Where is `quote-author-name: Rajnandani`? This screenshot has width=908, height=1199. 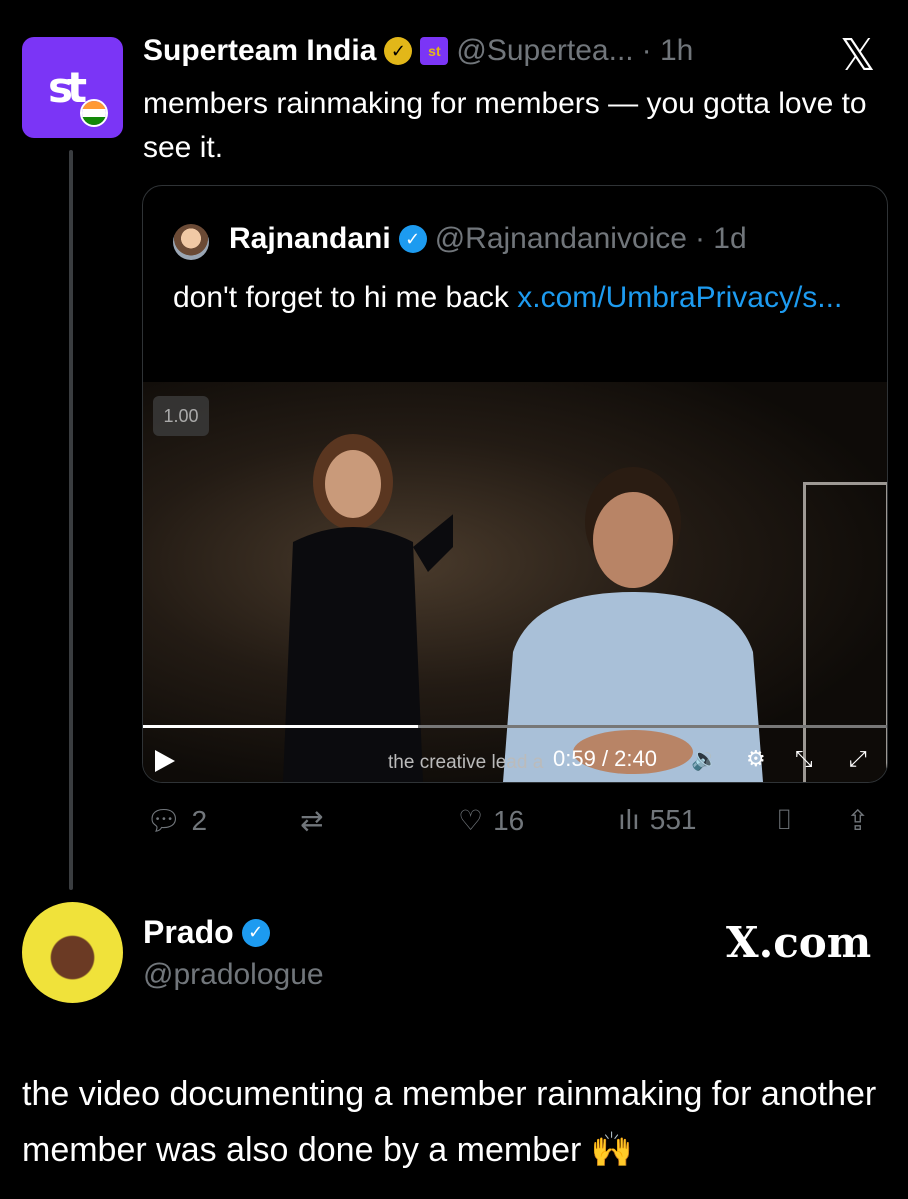
quote-author-name: Rajnandani is located at coordinates (310, 239).